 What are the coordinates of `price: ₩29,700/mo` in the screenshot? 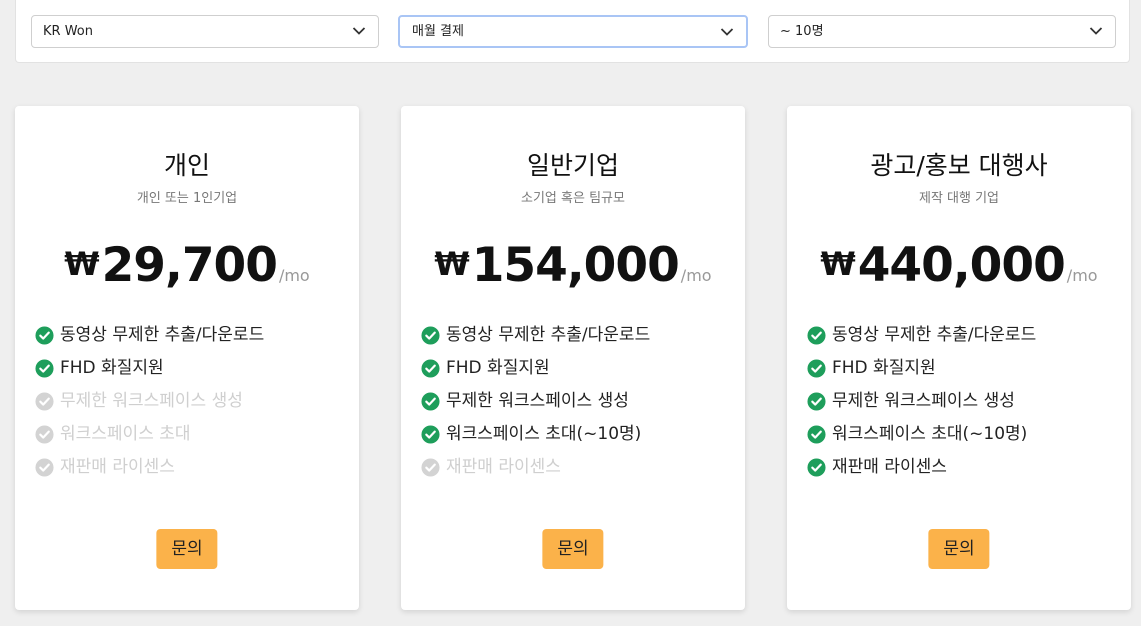 It's located at (187, 265).